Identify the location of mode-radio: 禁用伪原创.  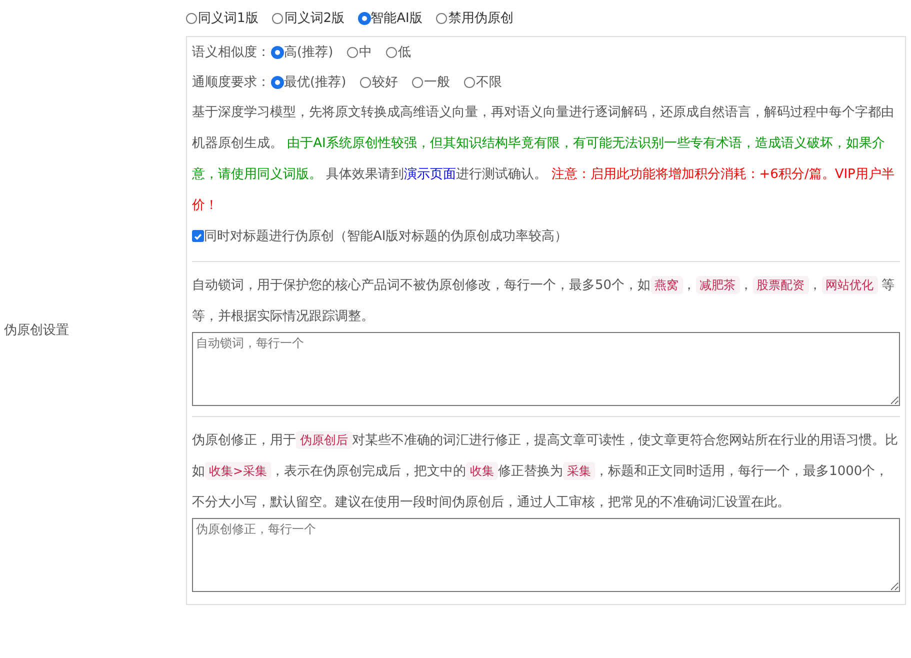
(475, 18).